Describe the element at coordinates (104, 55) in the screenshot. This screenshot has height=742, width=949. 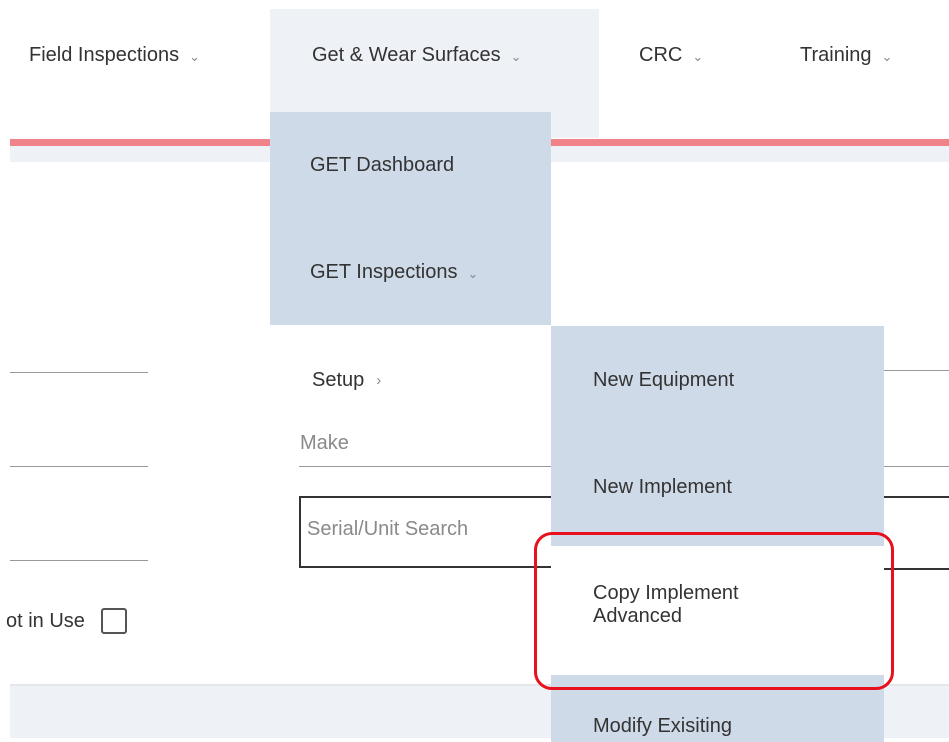
I see `nav-item-label: Field Inspections` at that location.